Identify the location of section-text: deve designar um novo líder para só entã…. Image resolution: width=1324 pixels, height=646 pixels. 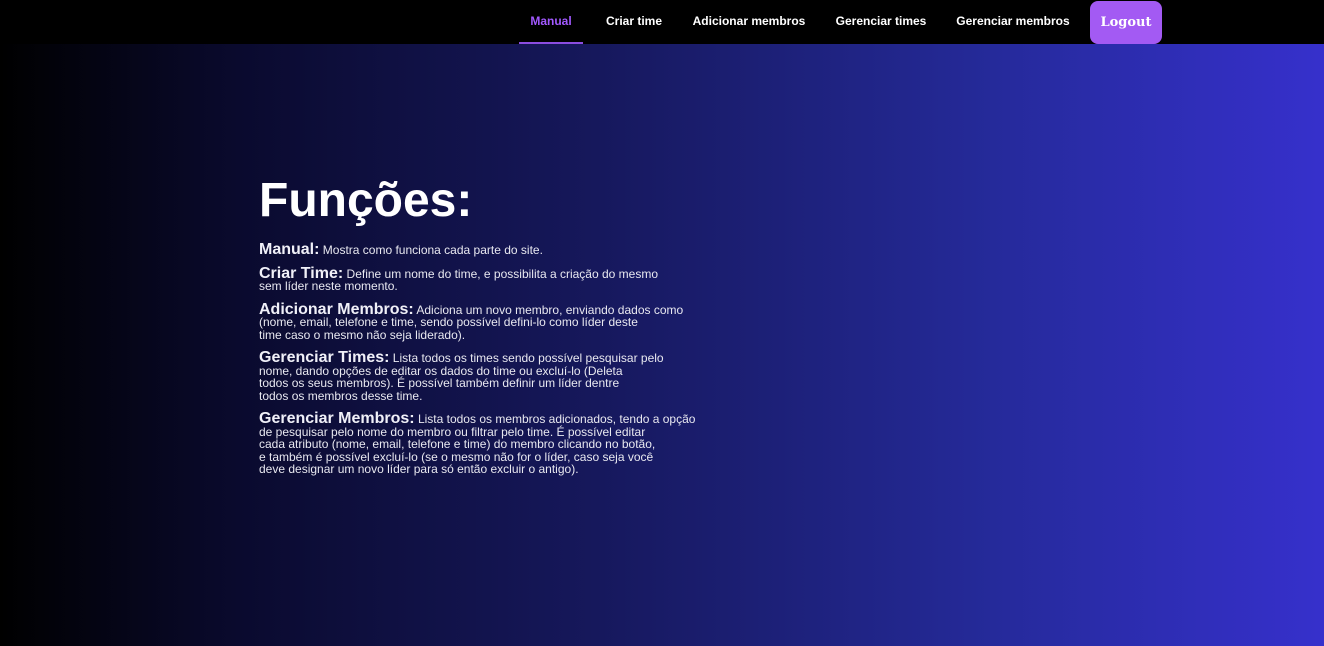
(419, 469).